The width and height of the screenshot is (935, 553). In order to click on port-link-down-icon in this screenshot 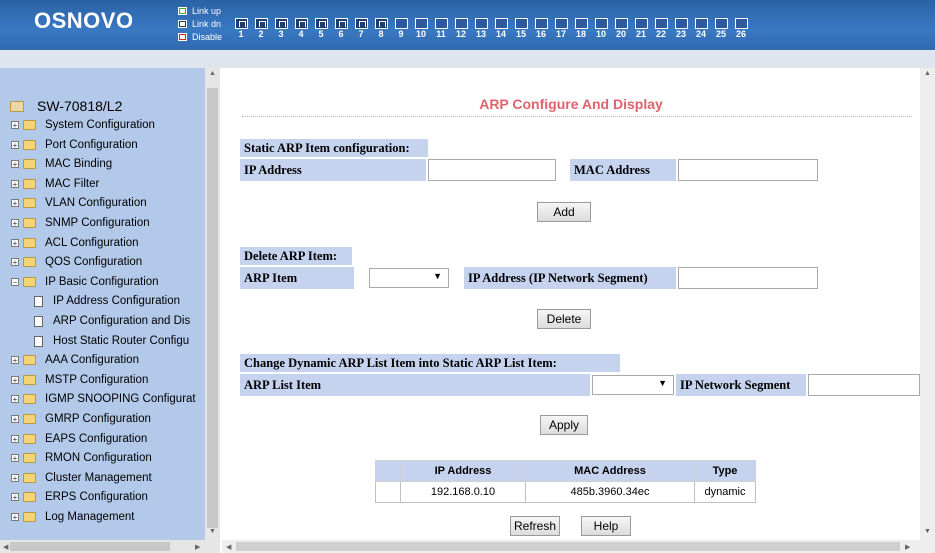, I will do `click(721, 23)`.